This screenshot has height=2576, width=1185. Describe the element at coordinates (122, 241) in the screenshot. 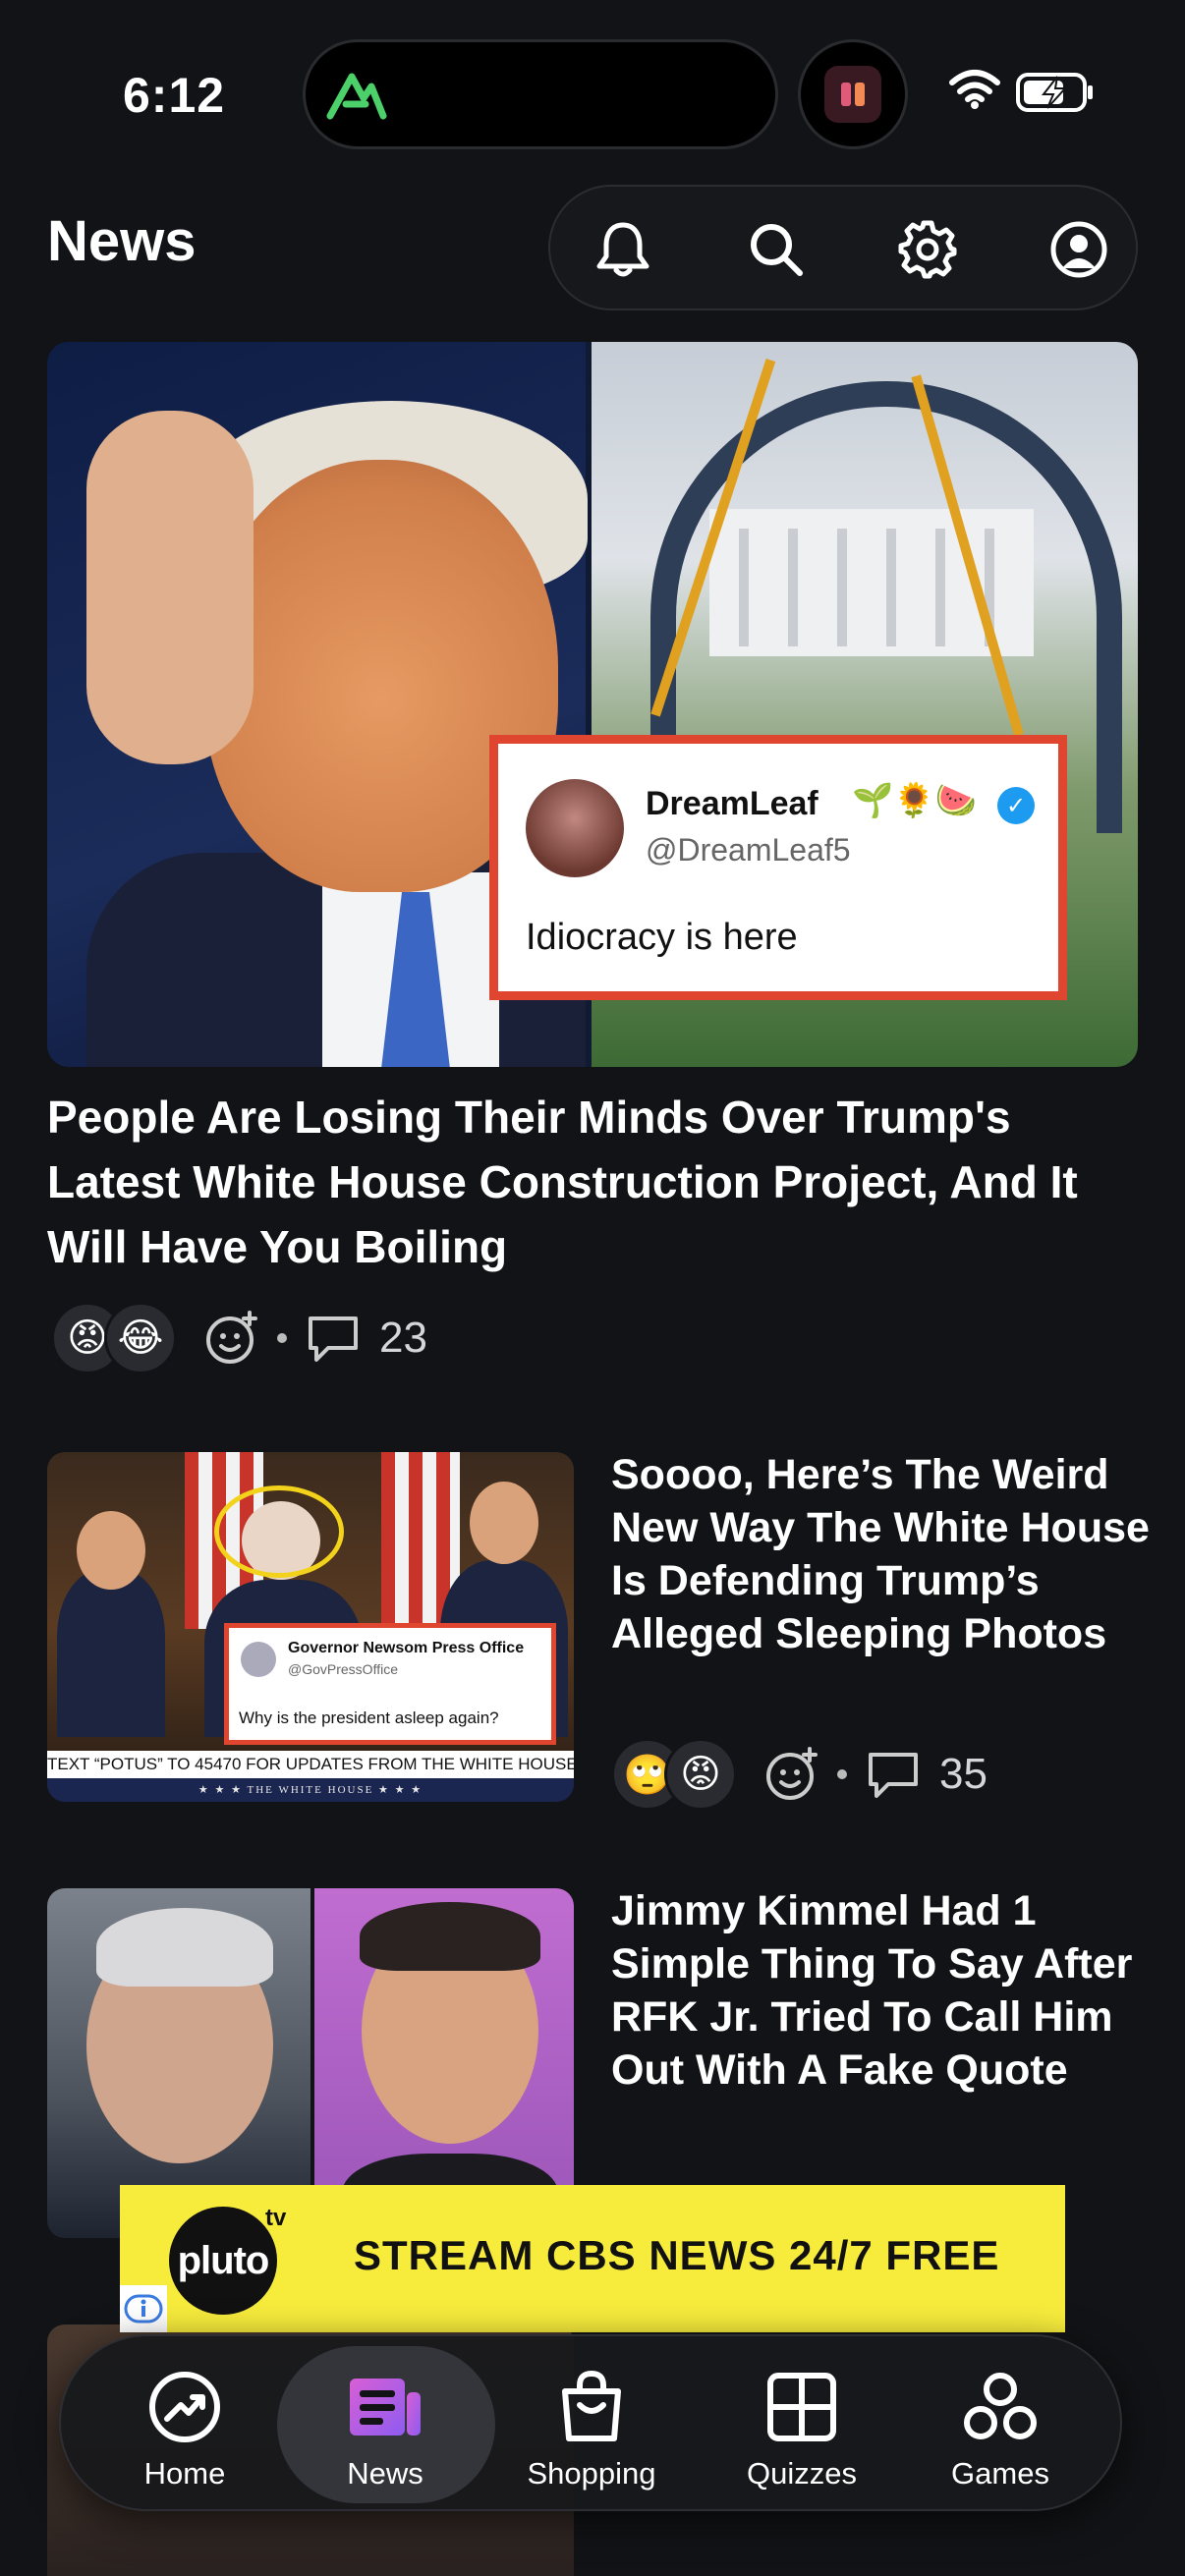

I see `page-title: News` at that location.